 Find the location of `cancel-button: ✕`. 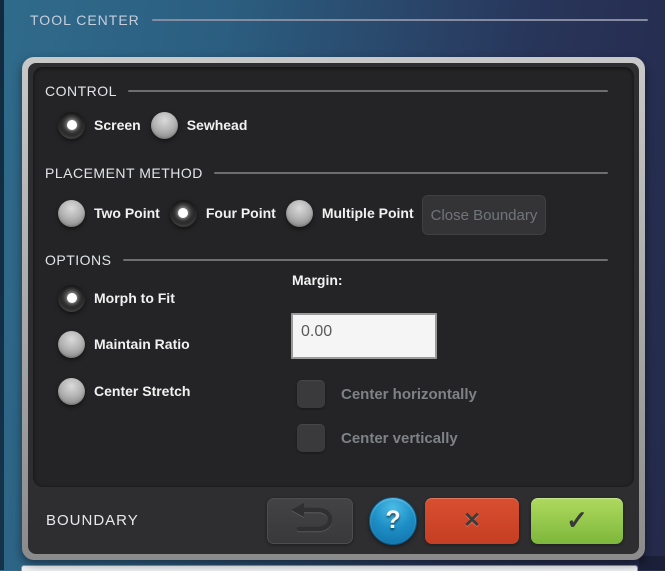

cancel-button: ✕ is located at coordinates (472, 520).